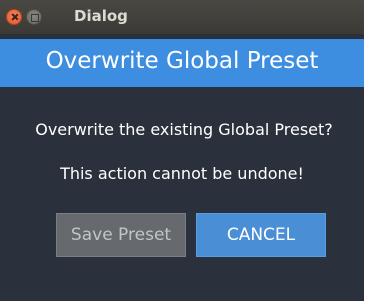  What do you see at coordinates (366, 167) in the screenshot?
I see `window-edge` at bounding box center [366, 167].